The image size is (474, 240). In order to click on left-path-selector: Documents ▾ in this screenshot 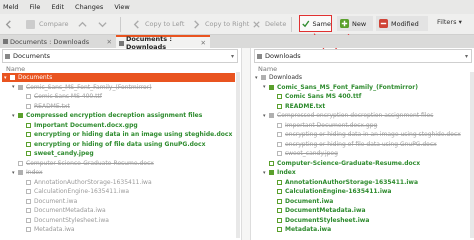, I will do `click(120, 56)`.